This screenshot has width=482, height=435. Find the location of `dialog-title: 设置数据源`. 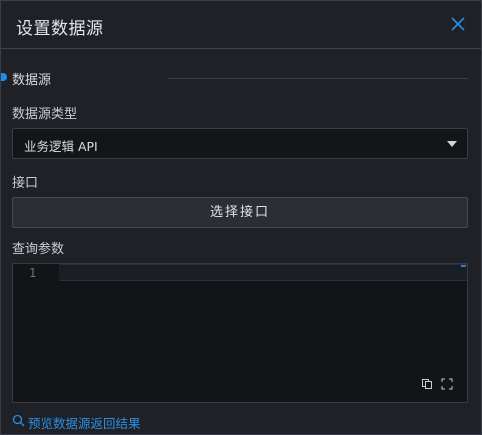

dialog-title: 设置数据源 is located at coordinates (60, 29).